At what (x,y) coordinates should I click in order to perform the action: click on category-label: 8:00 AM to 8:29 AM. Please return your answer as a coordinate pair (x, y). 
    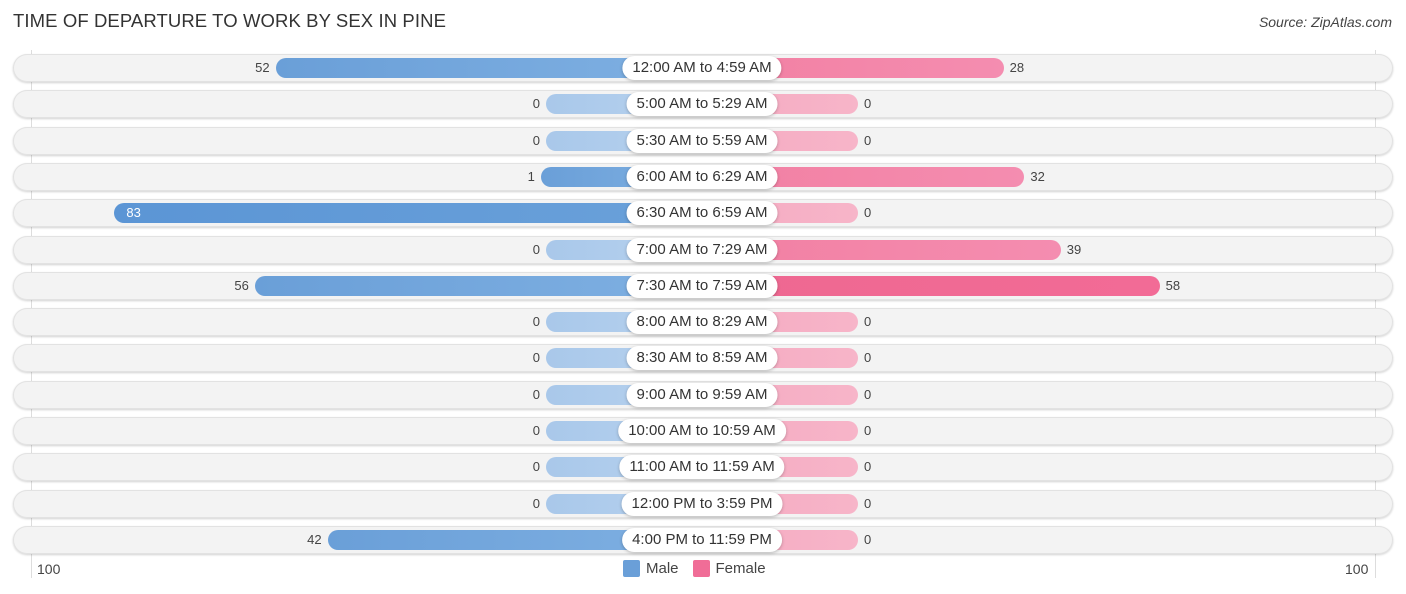
    Looking at the image, I should click on (702, 322).